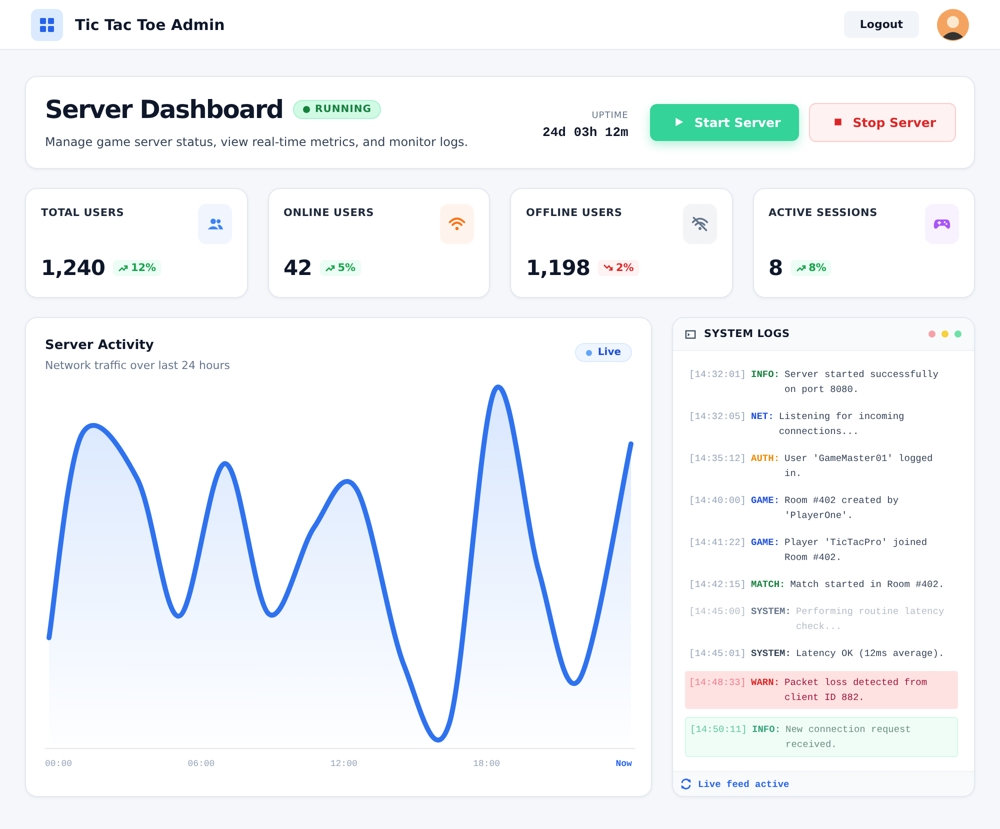 Image resolution: width=1000 pixels, height=829 pixels. Describe the element at coordinates (298, 268) in the screenshot. I see `stat-value: 42` at that location.